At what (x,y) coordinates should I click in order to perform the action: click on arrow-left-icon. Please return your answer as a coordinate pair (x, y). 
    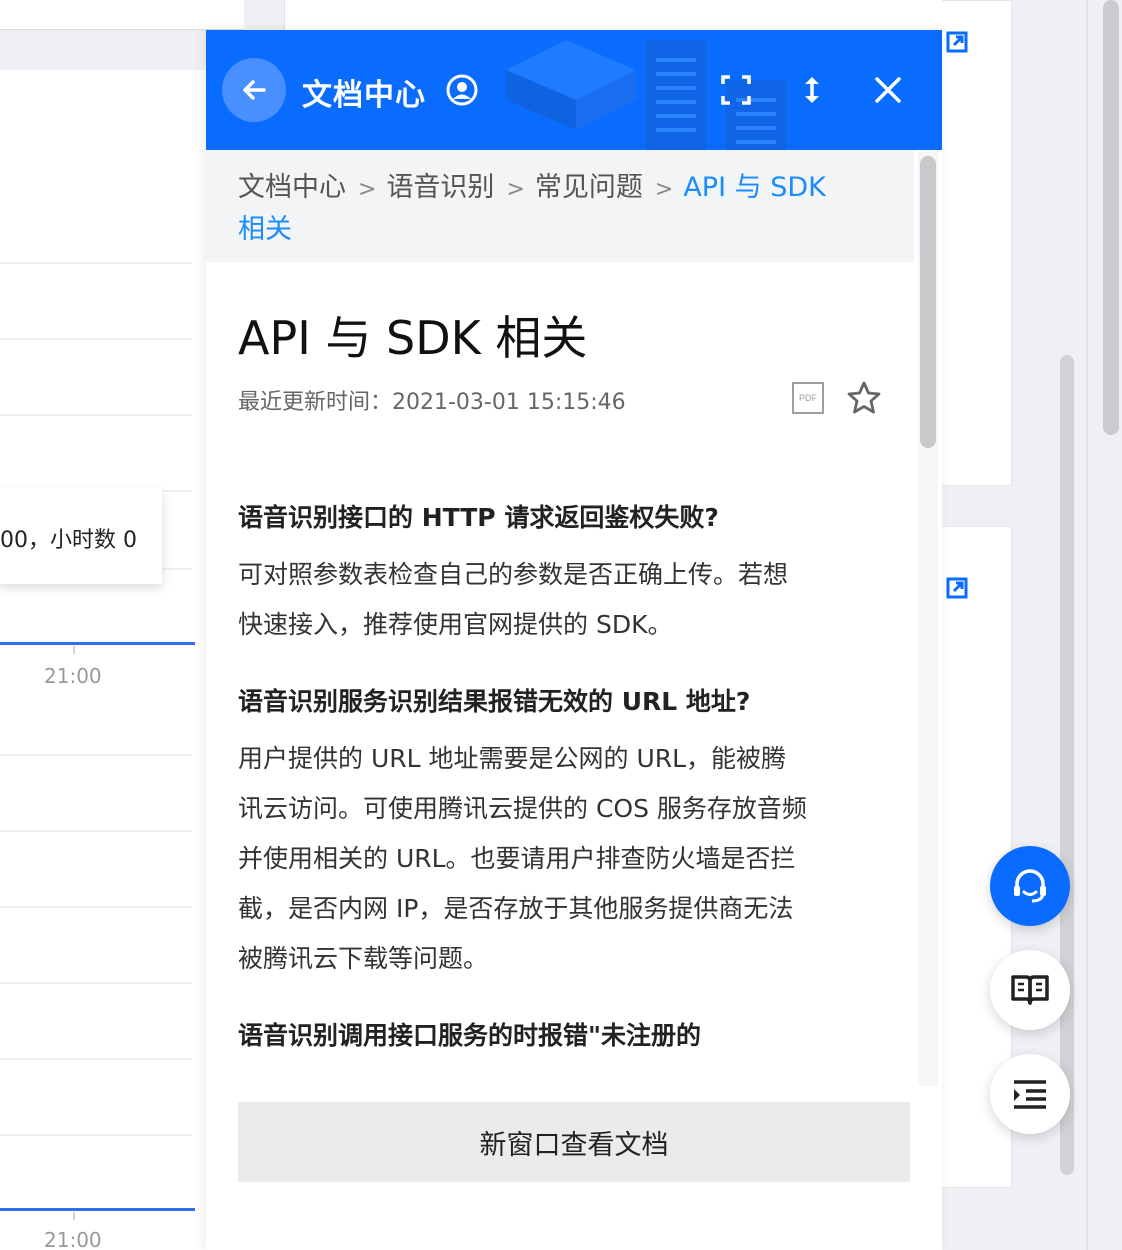
    Looking at the image, I should click on (254, 90).